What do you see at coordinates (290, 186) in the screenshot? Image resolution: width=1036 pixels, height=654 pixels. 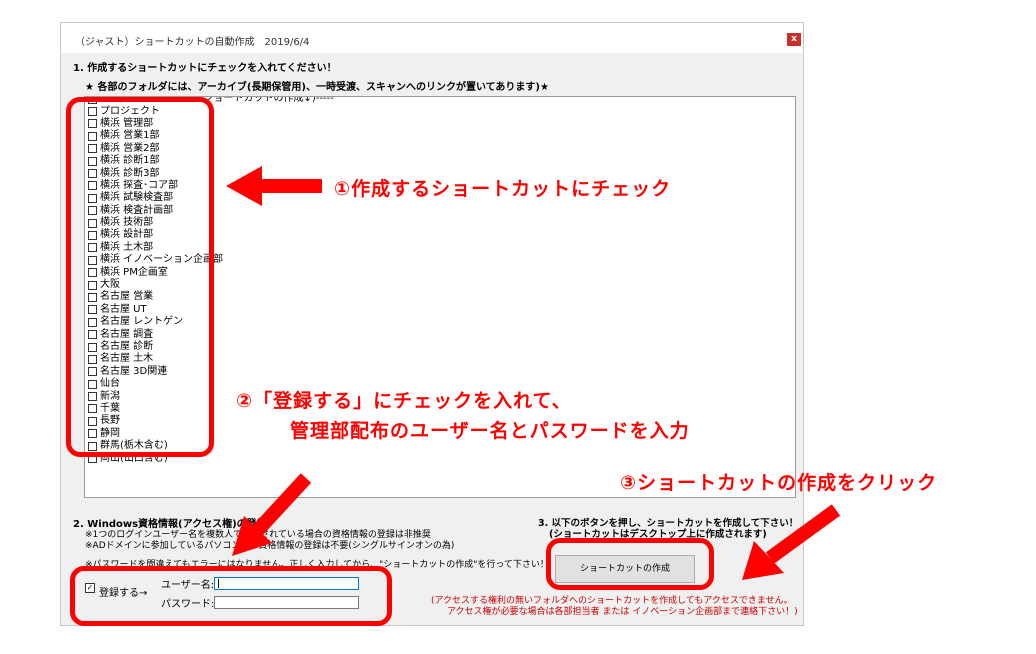 I see `arrow1-shaft` at bounding box center [290, 186].